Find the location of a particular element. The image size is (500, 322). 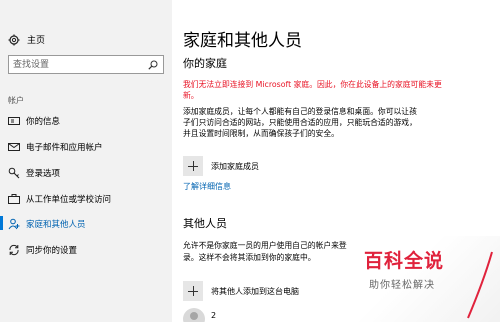

key-icon is located at coordinates (14, 173).